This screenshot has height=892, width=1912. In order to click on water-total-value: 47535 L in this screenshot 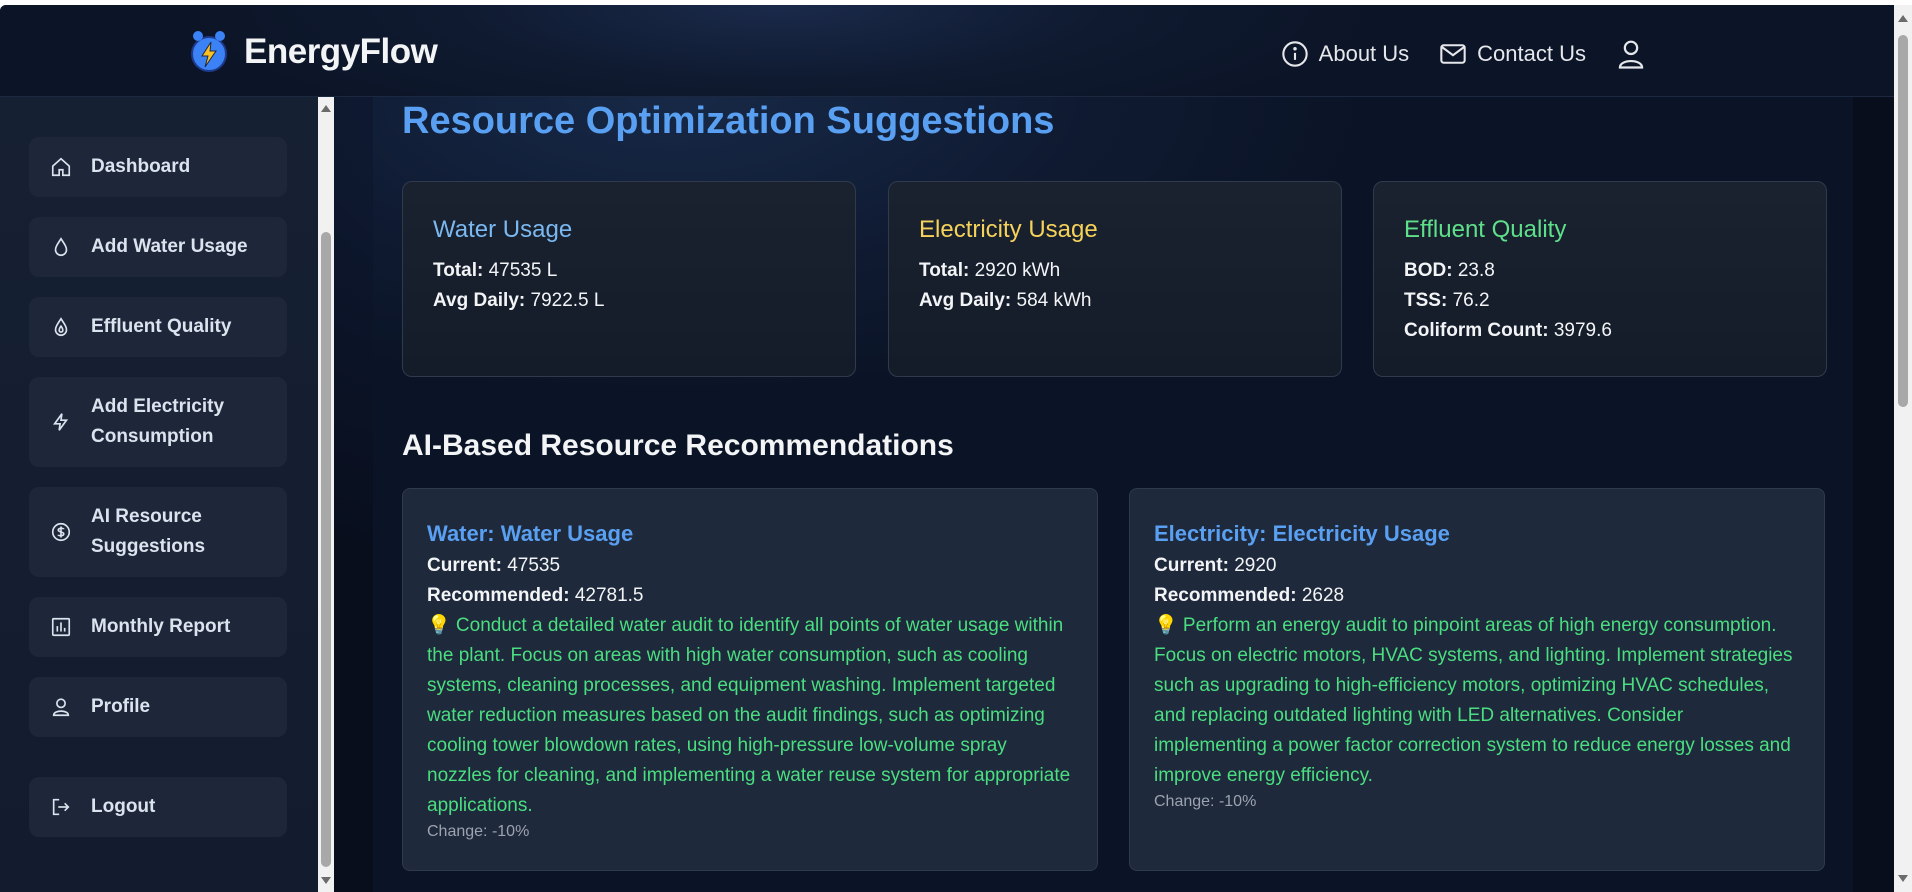, I will do `click(523, 270)`.